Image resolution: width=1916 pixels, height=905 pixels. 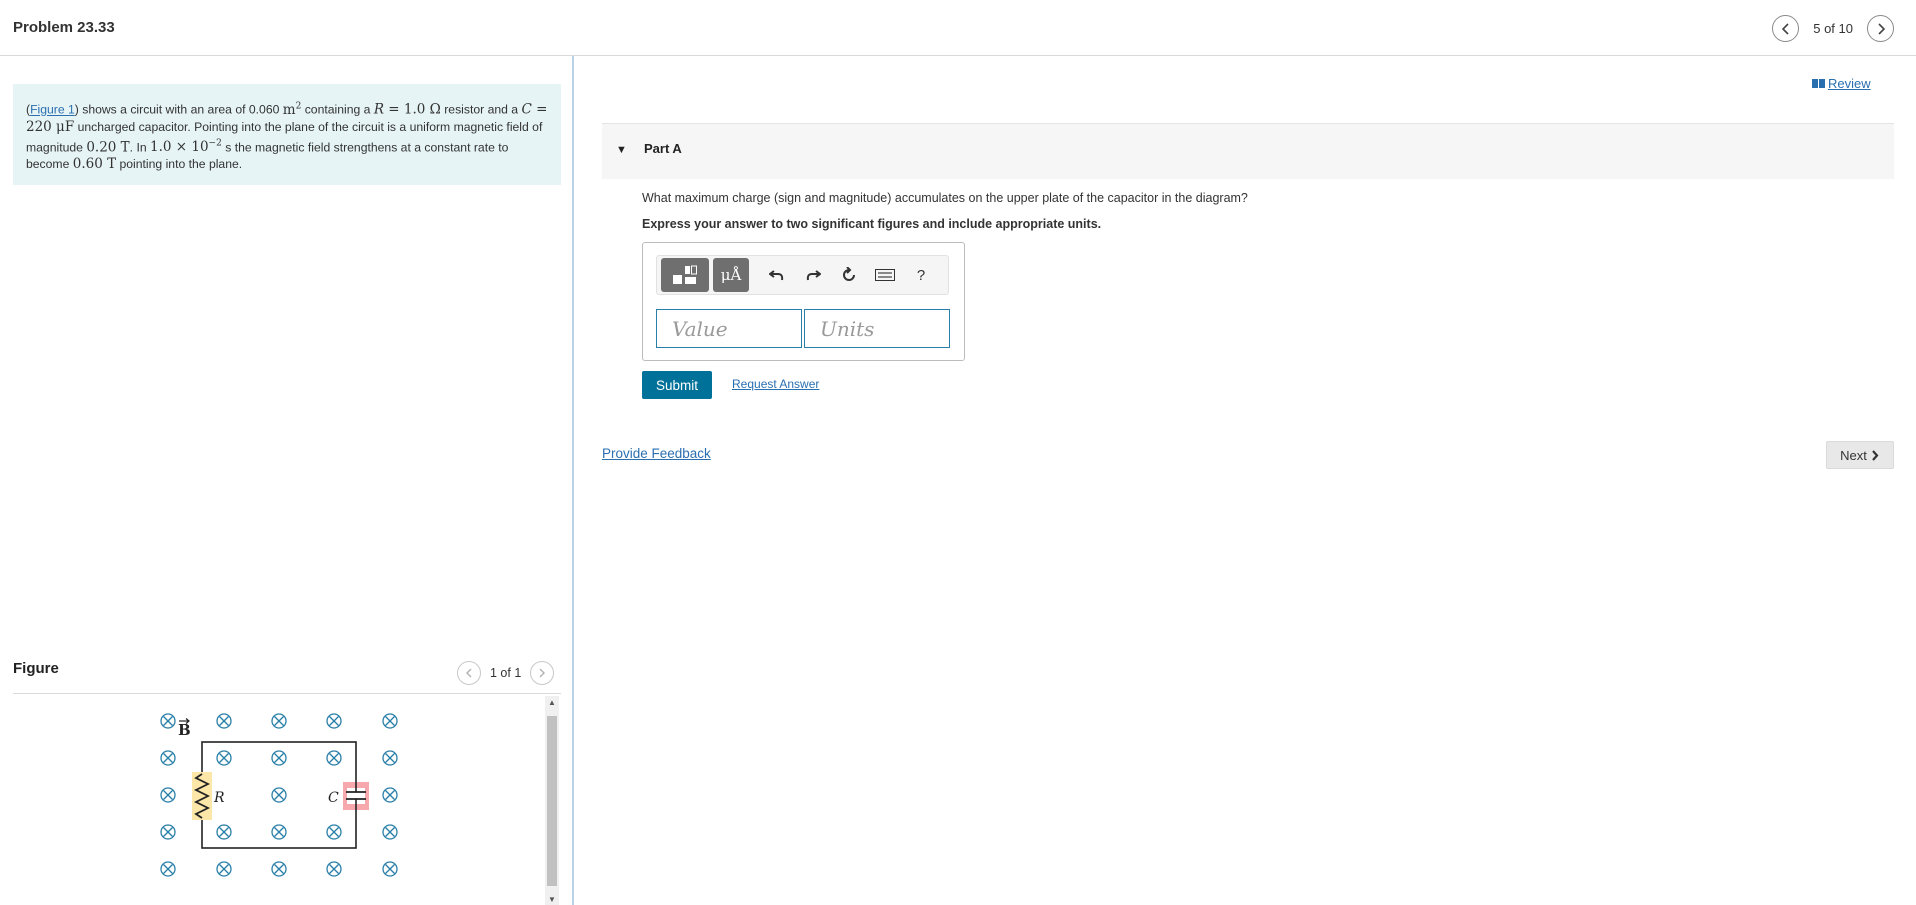 I want to click on undo-icon, so click(x=776, y=275).